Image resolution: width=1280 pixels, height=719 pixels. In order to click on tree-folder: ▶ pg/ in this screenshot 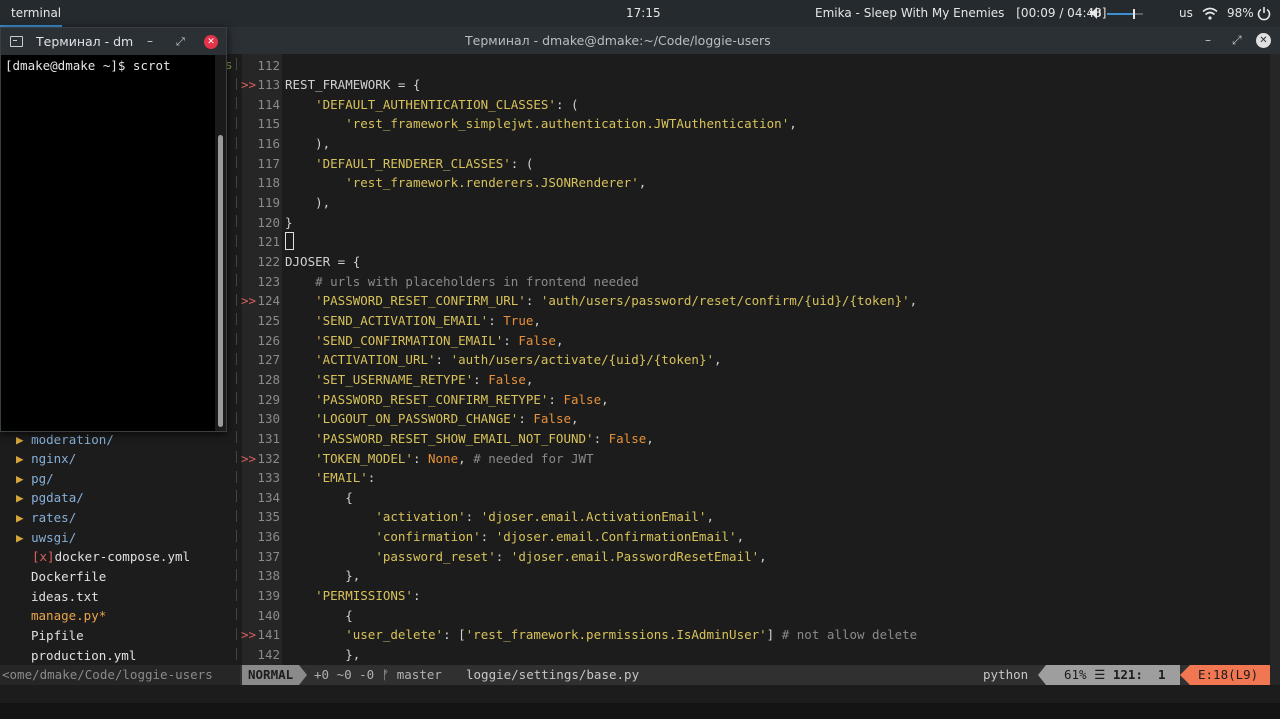, I will do `click(35, 479)`.